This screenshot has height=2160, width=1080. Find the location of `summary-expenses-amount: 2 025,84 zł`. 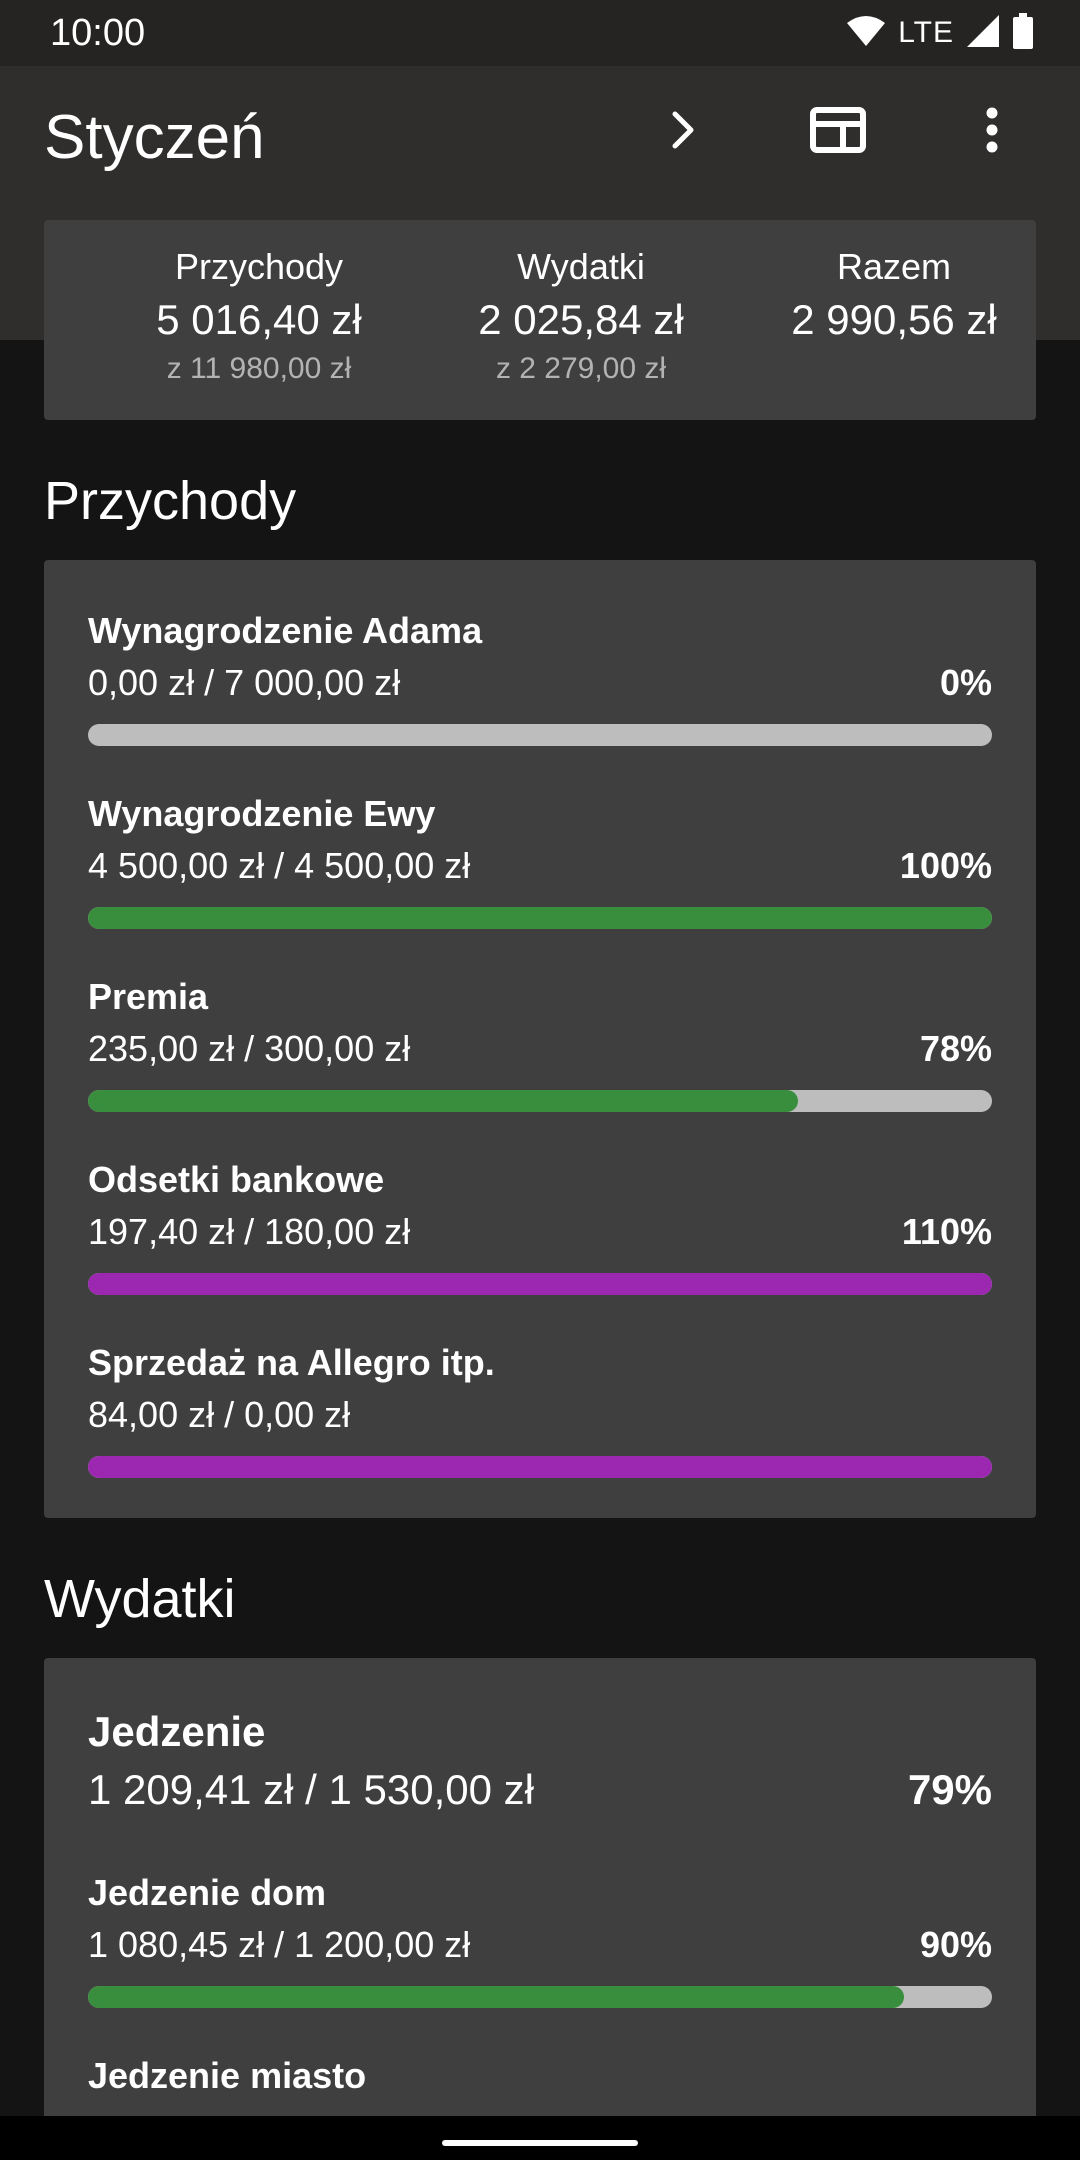

summary-expenses-amount: 2 025,84 zł is located at coordinates (581, 319).